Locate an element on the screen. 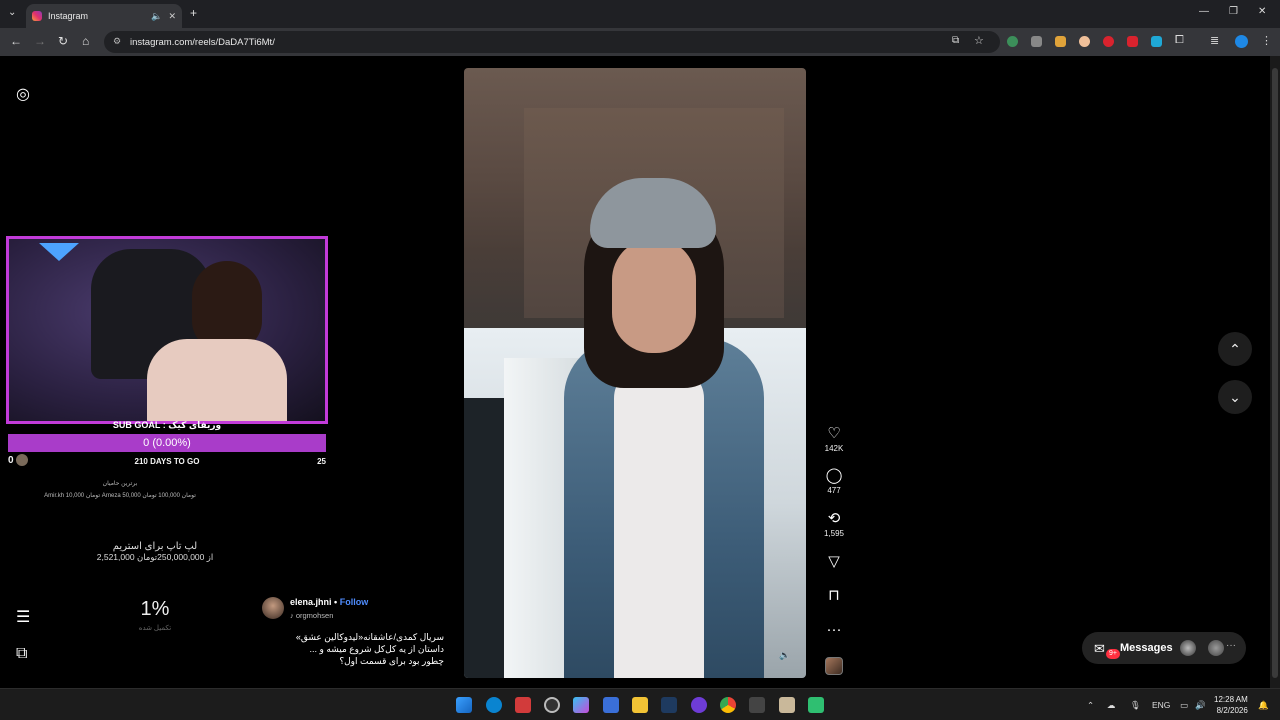 This screenshot has width=1280, height=720. sub-goal-target: 25 is located at coordinates (321, 461).